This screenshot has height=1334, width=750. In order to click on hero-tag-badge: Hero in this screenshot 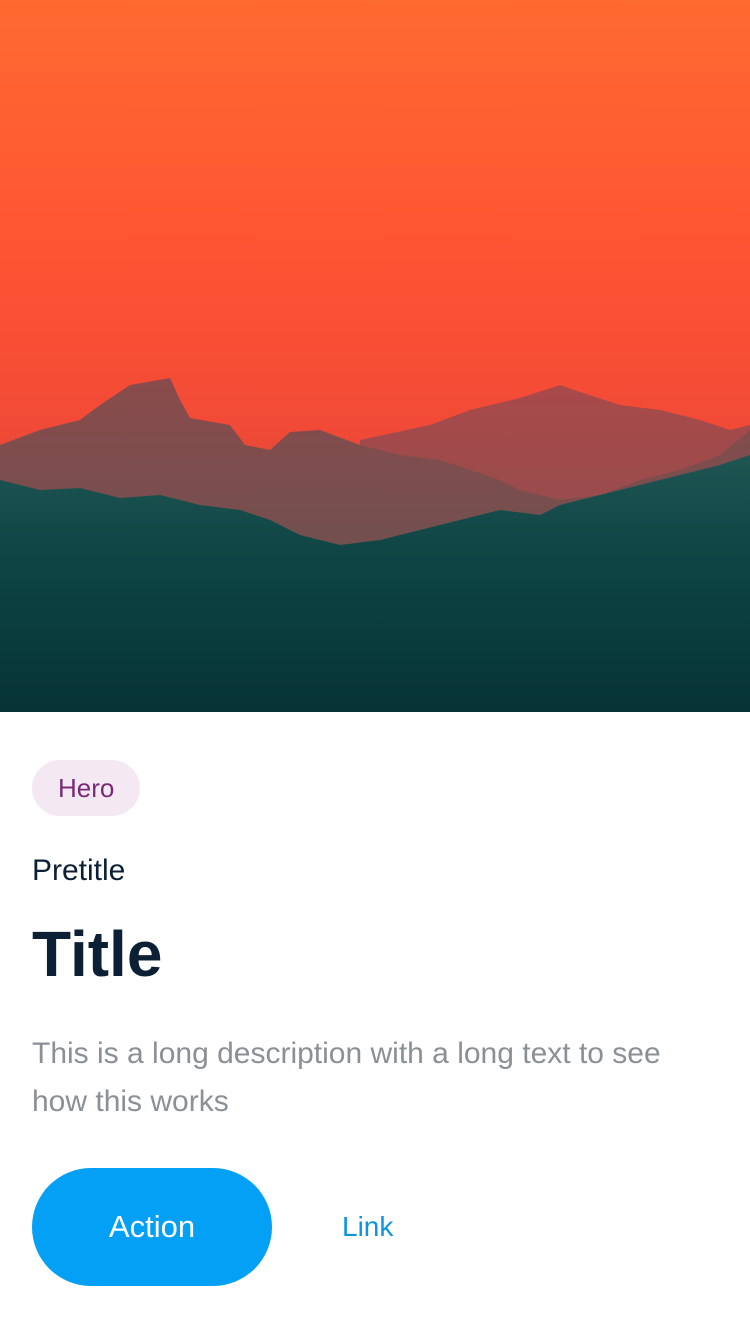, I will do `click(86, 788)`.